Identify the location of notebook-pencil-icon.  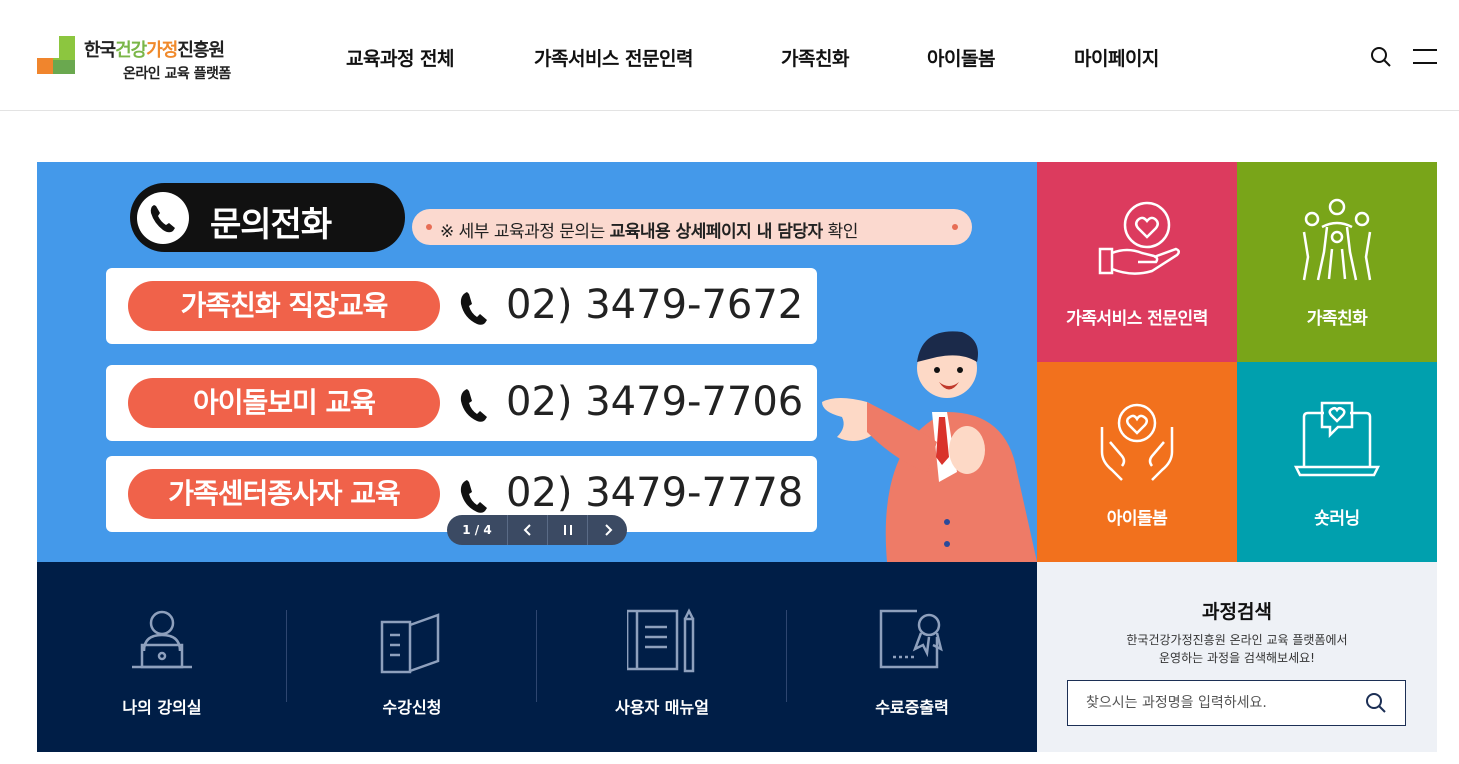
(661, 642).